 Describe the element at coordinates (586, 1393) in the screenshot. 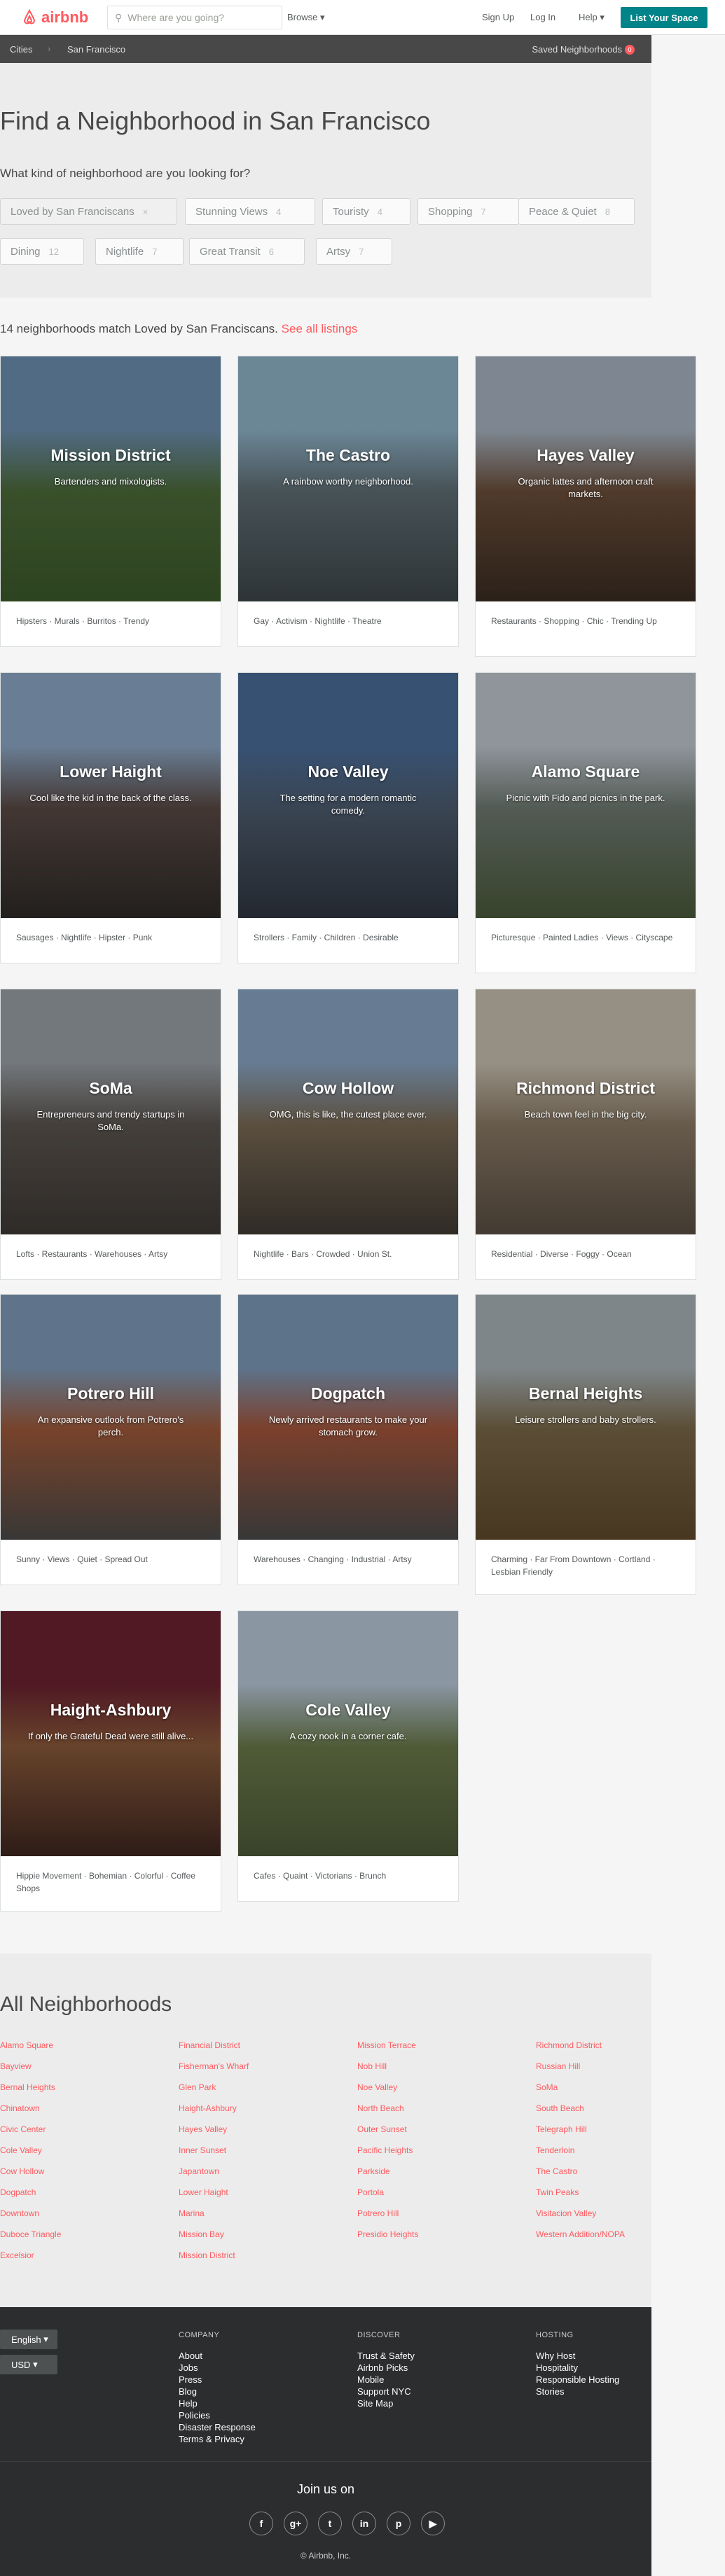

I see `neighborhood-name: Bernal Heights` at that location.